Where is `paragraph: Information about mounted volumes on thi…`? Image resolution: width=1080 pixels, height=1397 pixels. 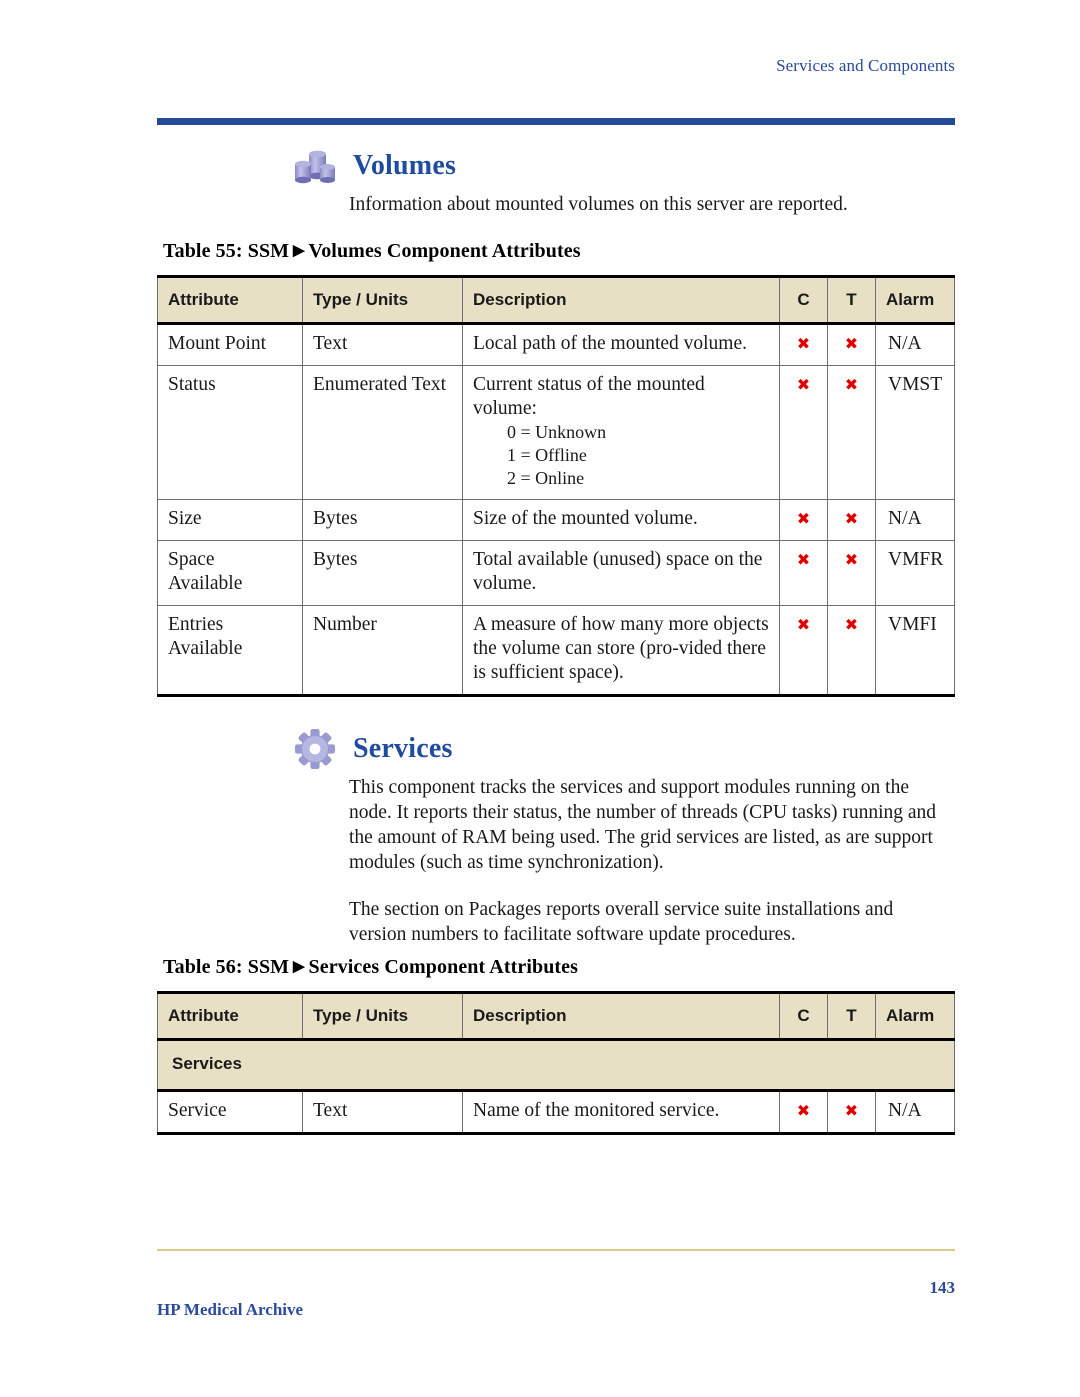
paragraph: Information about mounted volumes on thi… is located at coordinates (598, 204).